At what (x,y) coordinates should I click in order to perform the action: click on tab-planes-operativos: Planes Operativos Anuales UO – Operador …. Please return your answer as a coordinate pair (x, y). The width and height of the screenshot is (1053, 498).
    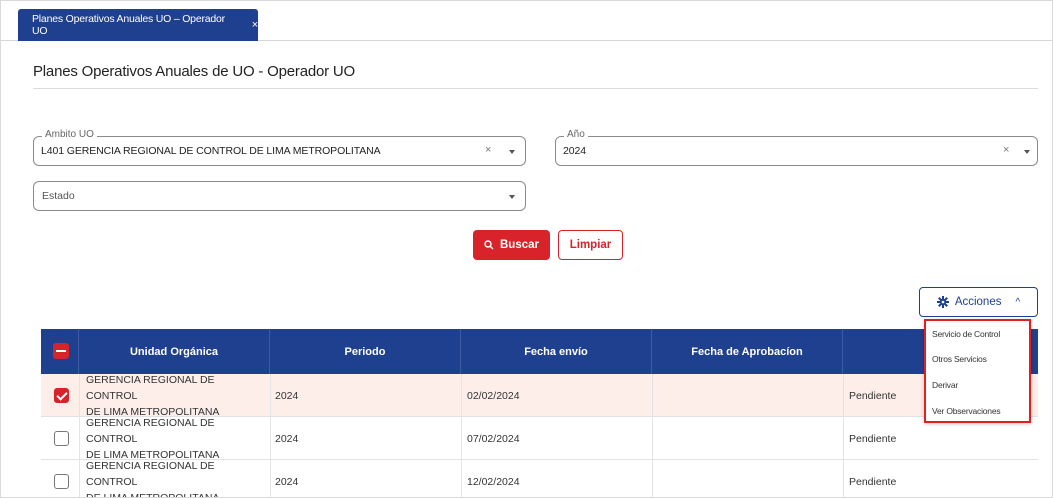
    Looking at the image, I should click on (138, 25).